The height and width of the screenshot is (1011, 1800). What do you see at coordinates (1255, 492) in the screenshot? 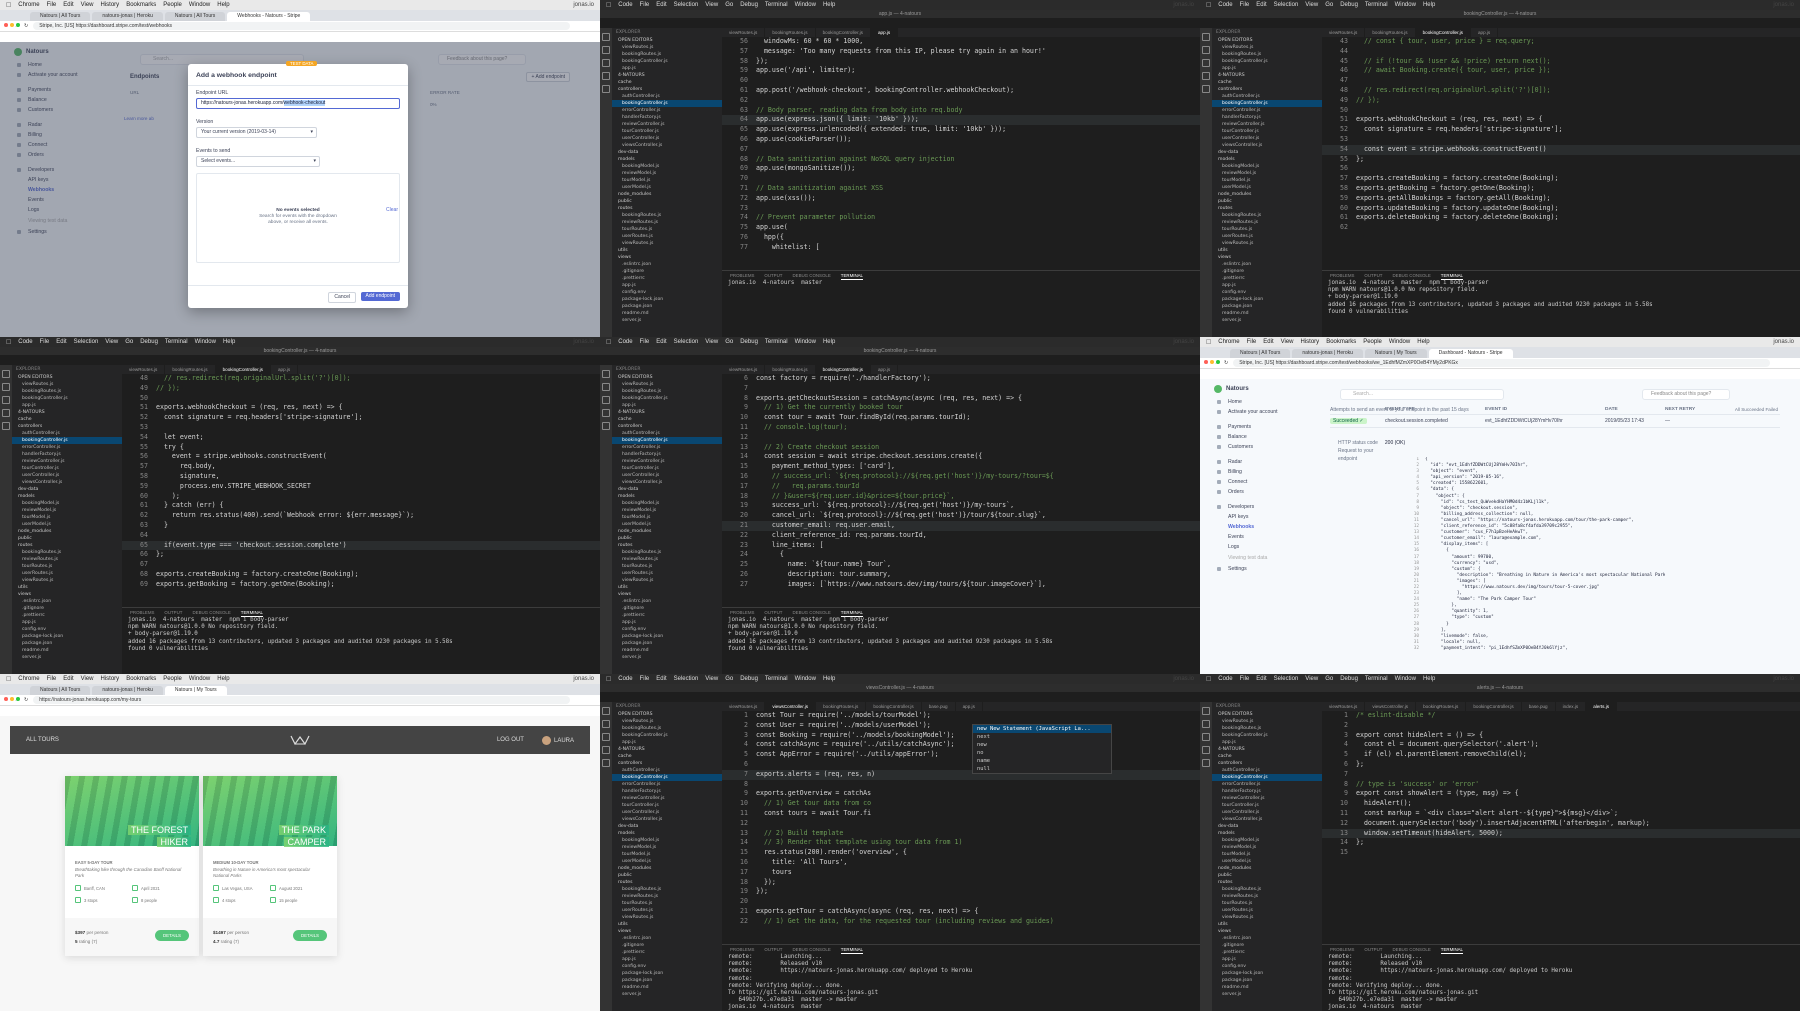
I see `nav-orders: Orders` at bounding box center [1255, 492].